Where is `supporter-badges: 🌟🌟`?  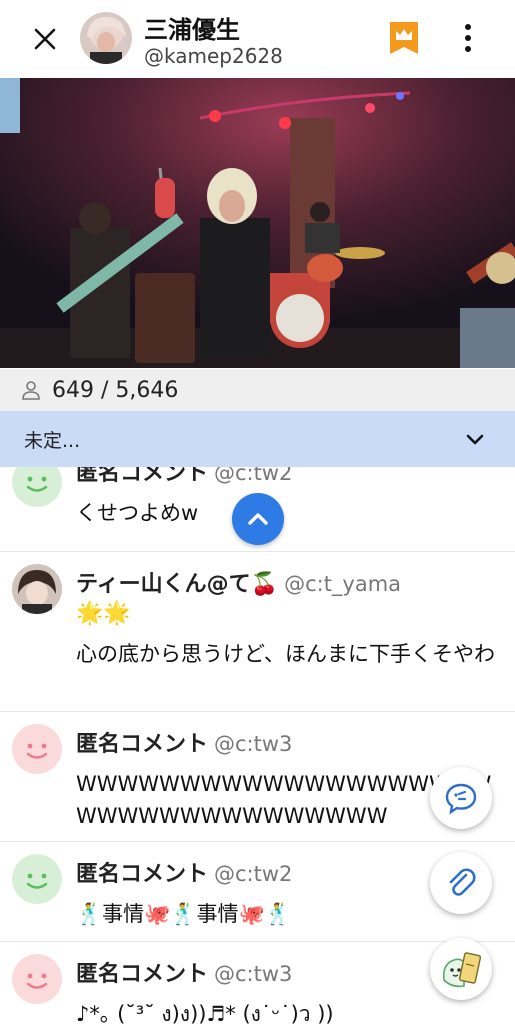 supporter-badges: 🌟🌟 is located at coordinates (103, 613).